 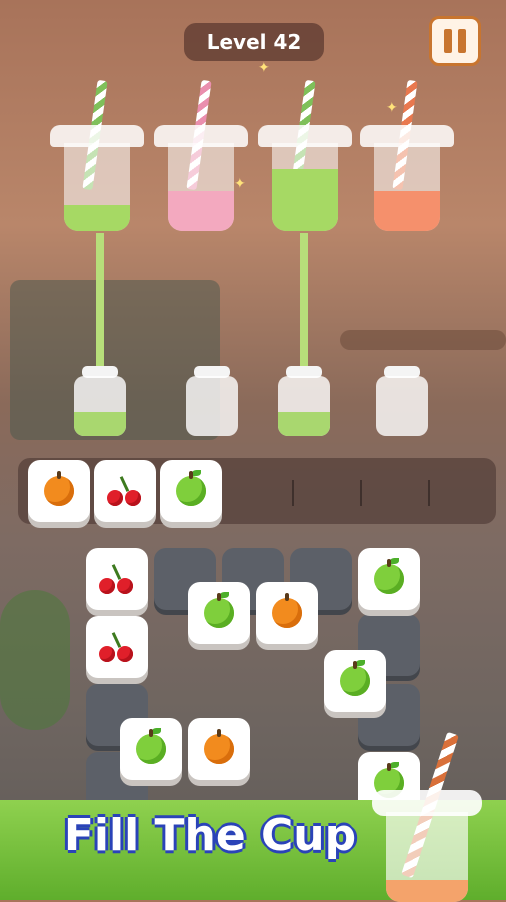 I want to click on tray-tile-orange, so click(x=59, y=491).